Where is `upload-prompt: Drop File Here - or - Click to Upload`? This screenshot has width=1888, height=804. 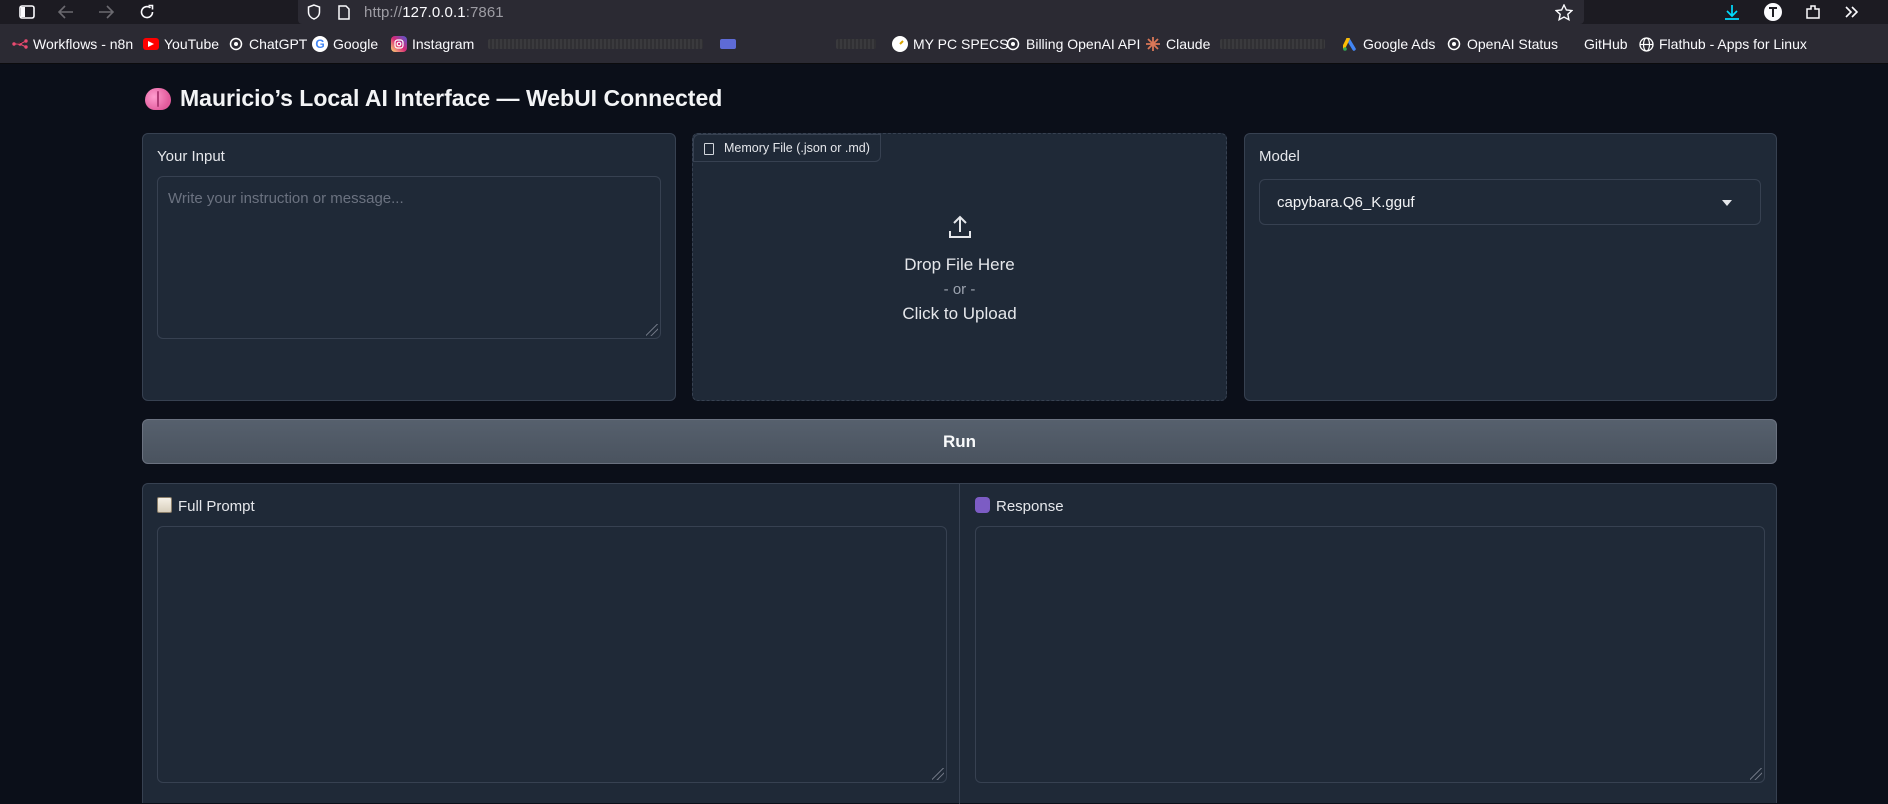
upload-prompt: Drop File Here - or - Click to Upload is located at coordinates (959, 269).